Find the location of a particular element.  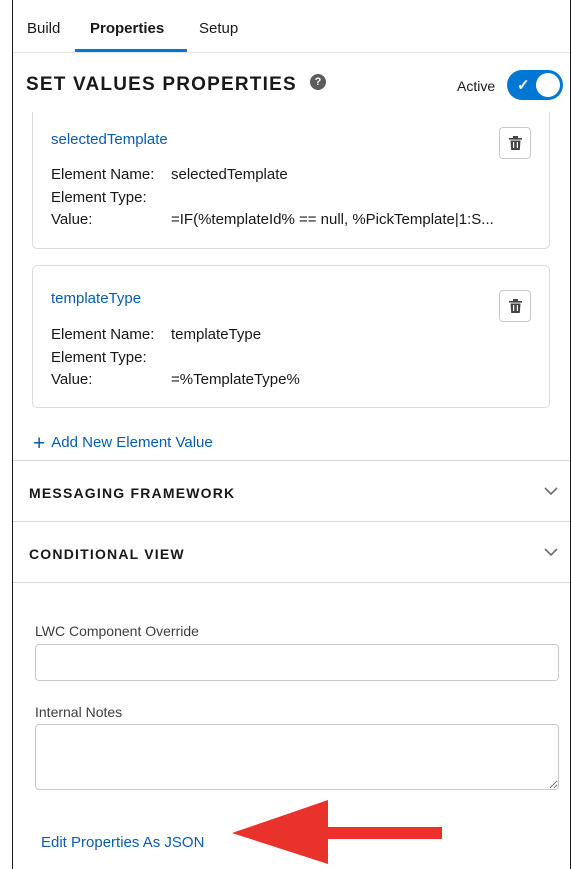

lwc-override-label: LWC Component Override is located at coordinates (117, 631).